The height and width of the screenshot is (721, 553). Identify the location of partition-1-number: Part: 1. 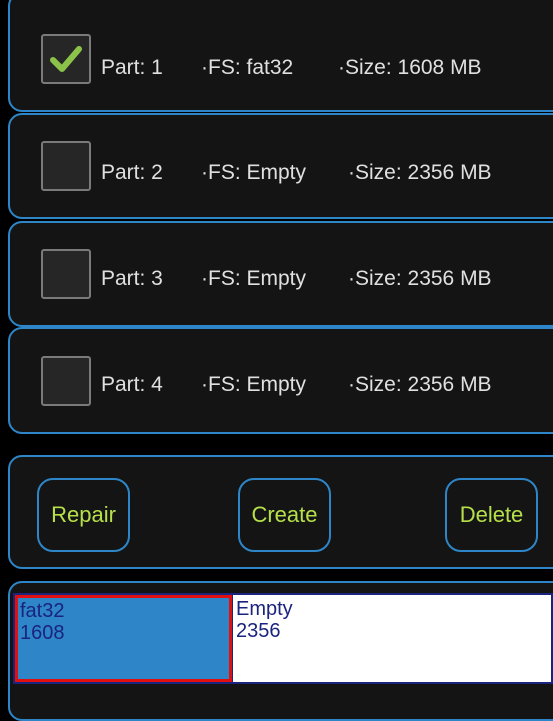
(132, 67).